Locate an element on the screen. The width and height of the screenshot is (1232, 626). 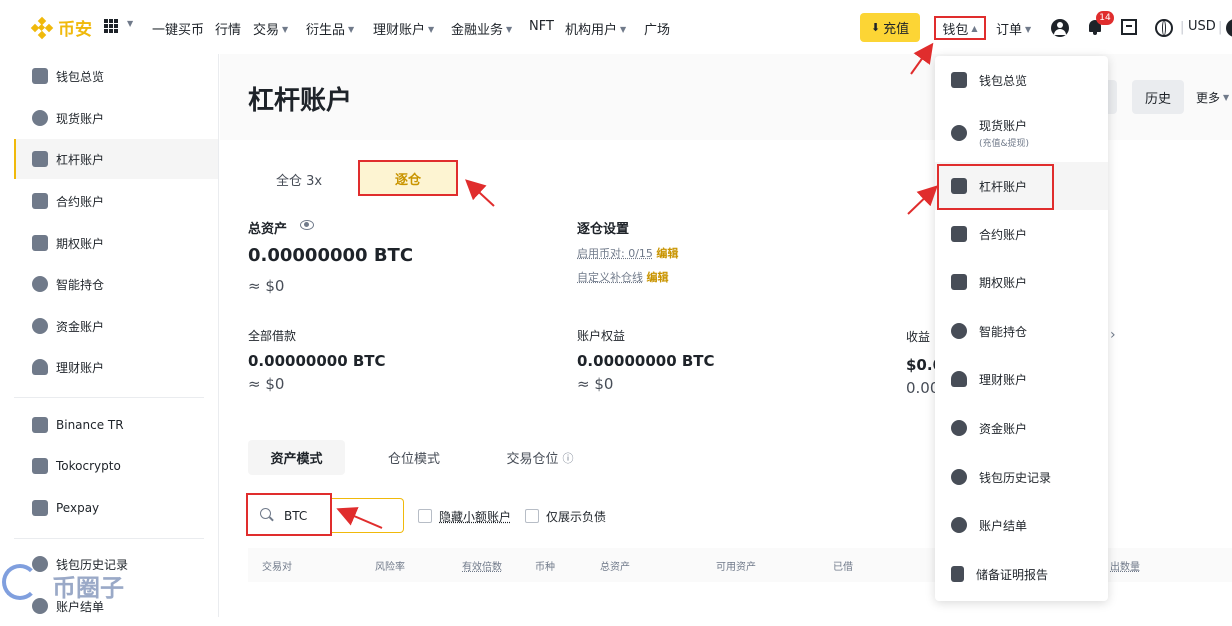
arrow-to-isolated-tab is located at coordinates (480, 193).